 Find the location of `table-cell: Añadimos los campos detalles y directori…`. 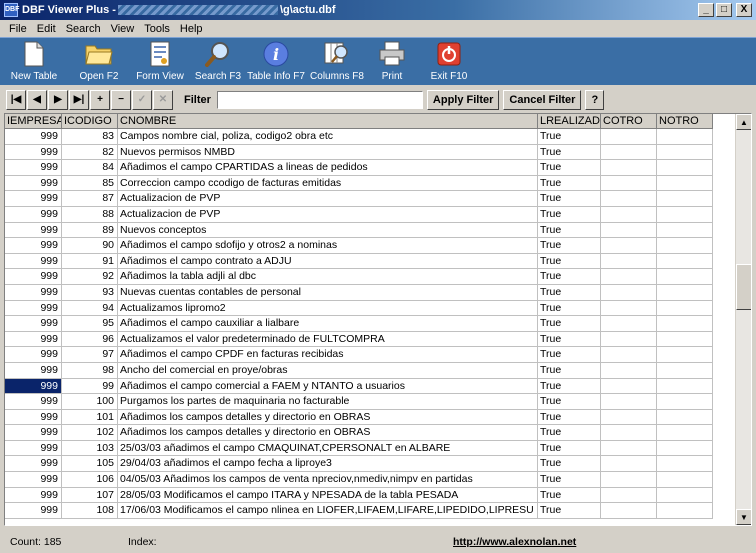

table-cell: Añadimos los campos detalles y directori… is located at coordinates (328, 417).